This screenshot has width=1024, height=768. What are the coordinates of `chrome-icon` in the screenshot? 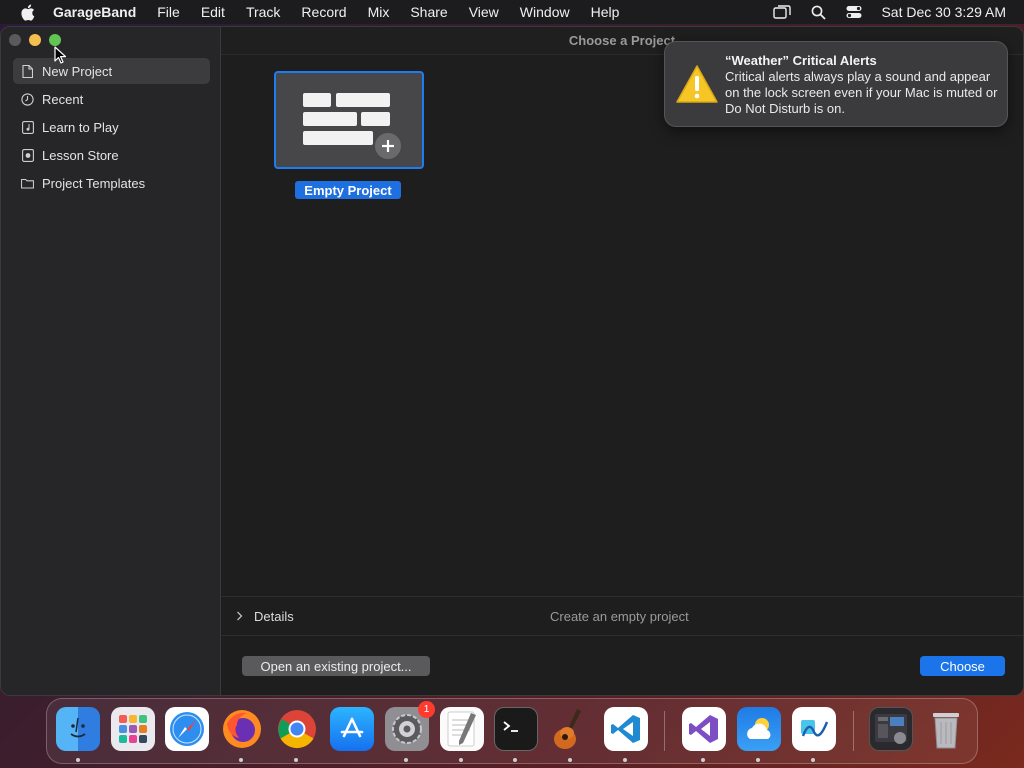 It's located at (297, 729).